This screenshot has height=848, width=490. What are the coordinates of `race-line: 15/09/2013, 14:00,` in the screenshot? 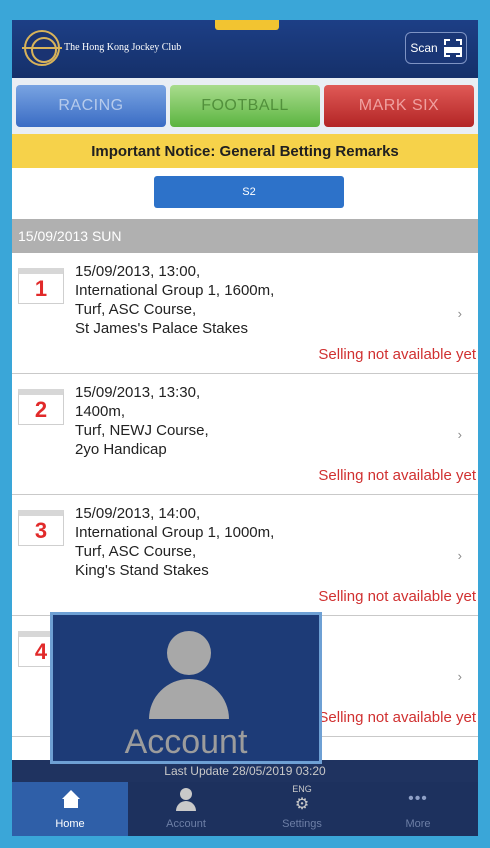 It's located at (138, 513).